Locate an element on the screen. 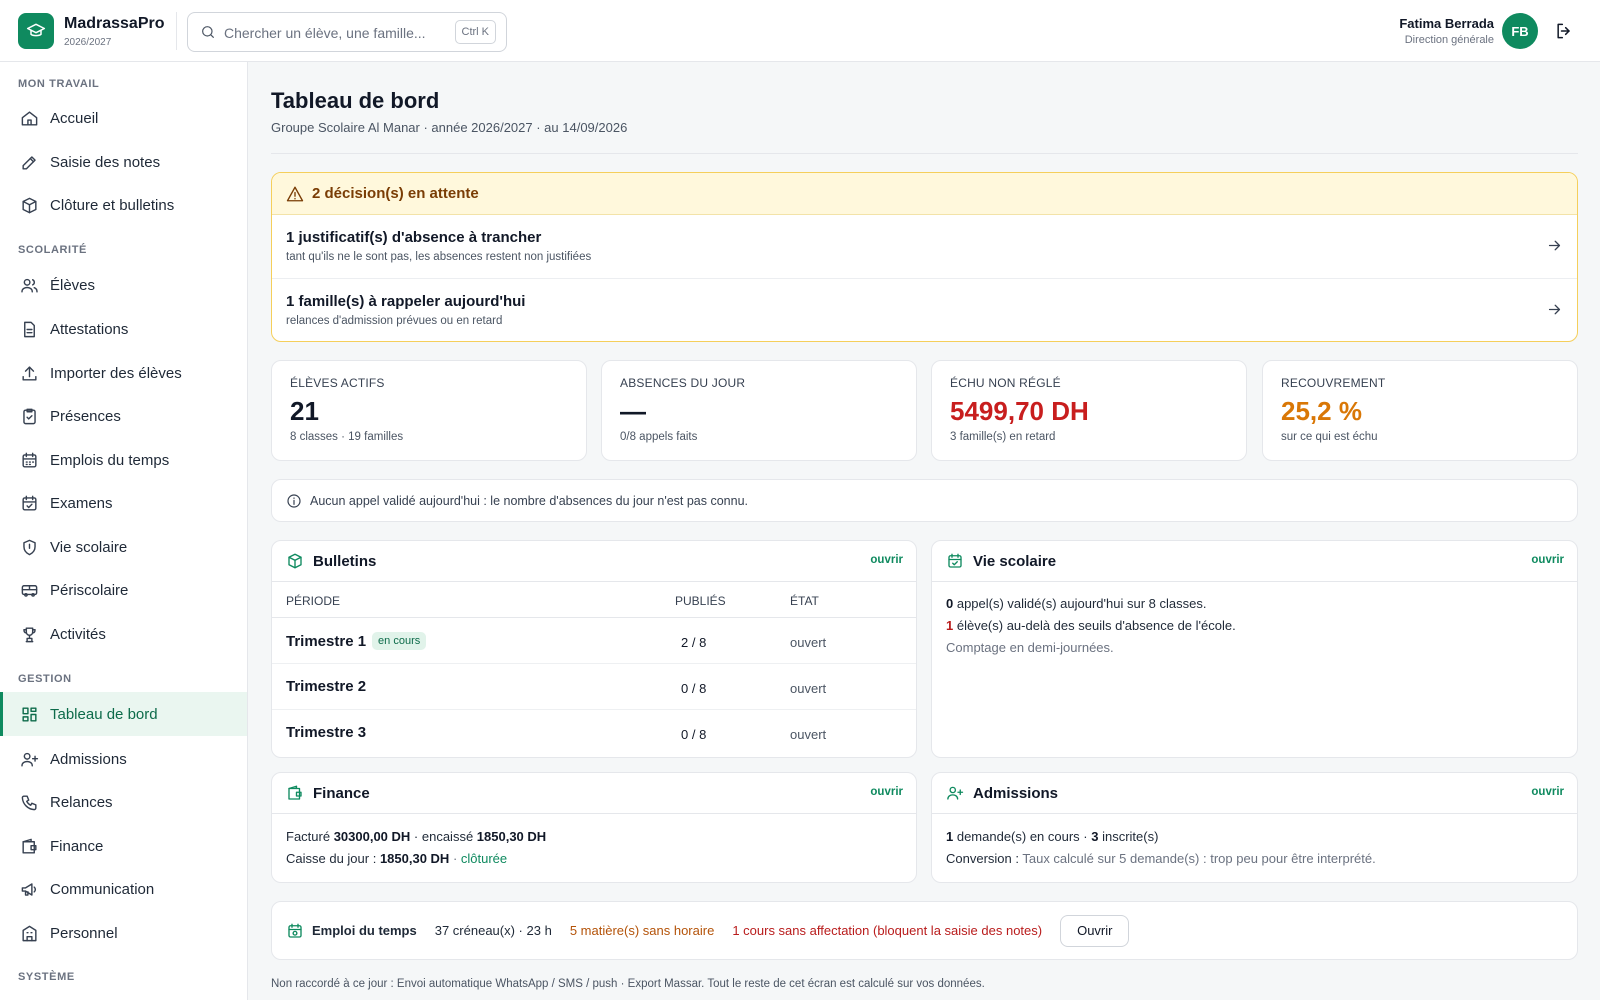  subjects-without-schedule: 5 matière(s) sans horaire is located at coordinates (642, 930).